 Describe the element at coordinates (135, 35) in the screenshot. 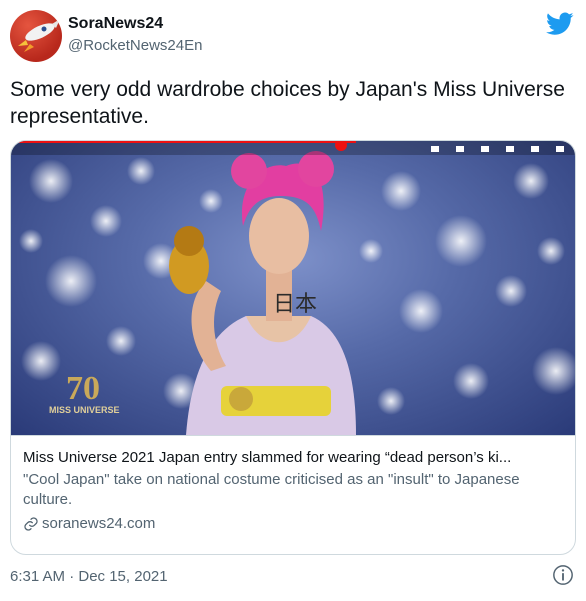

I see `account-names: SoraNews24 @RocketNews24En` at that location.